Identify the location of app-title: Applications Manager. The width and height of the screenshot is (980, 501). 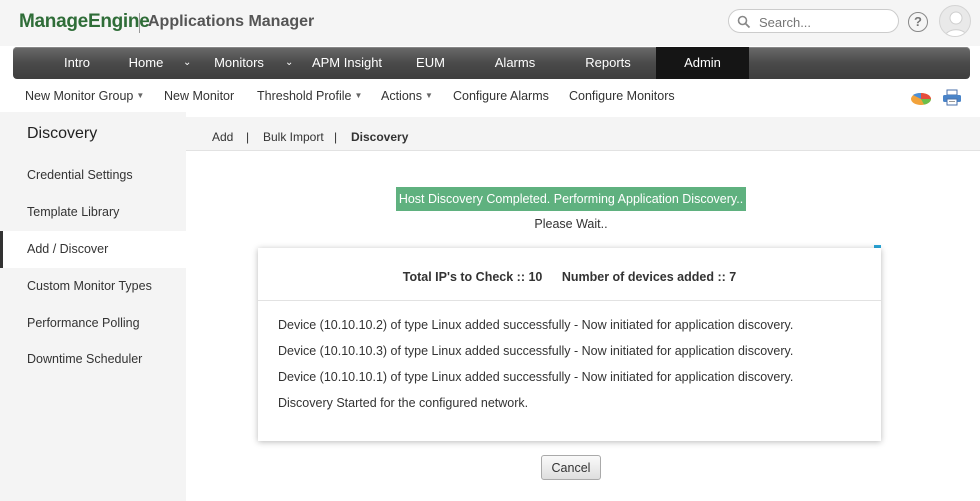
(231, 21).